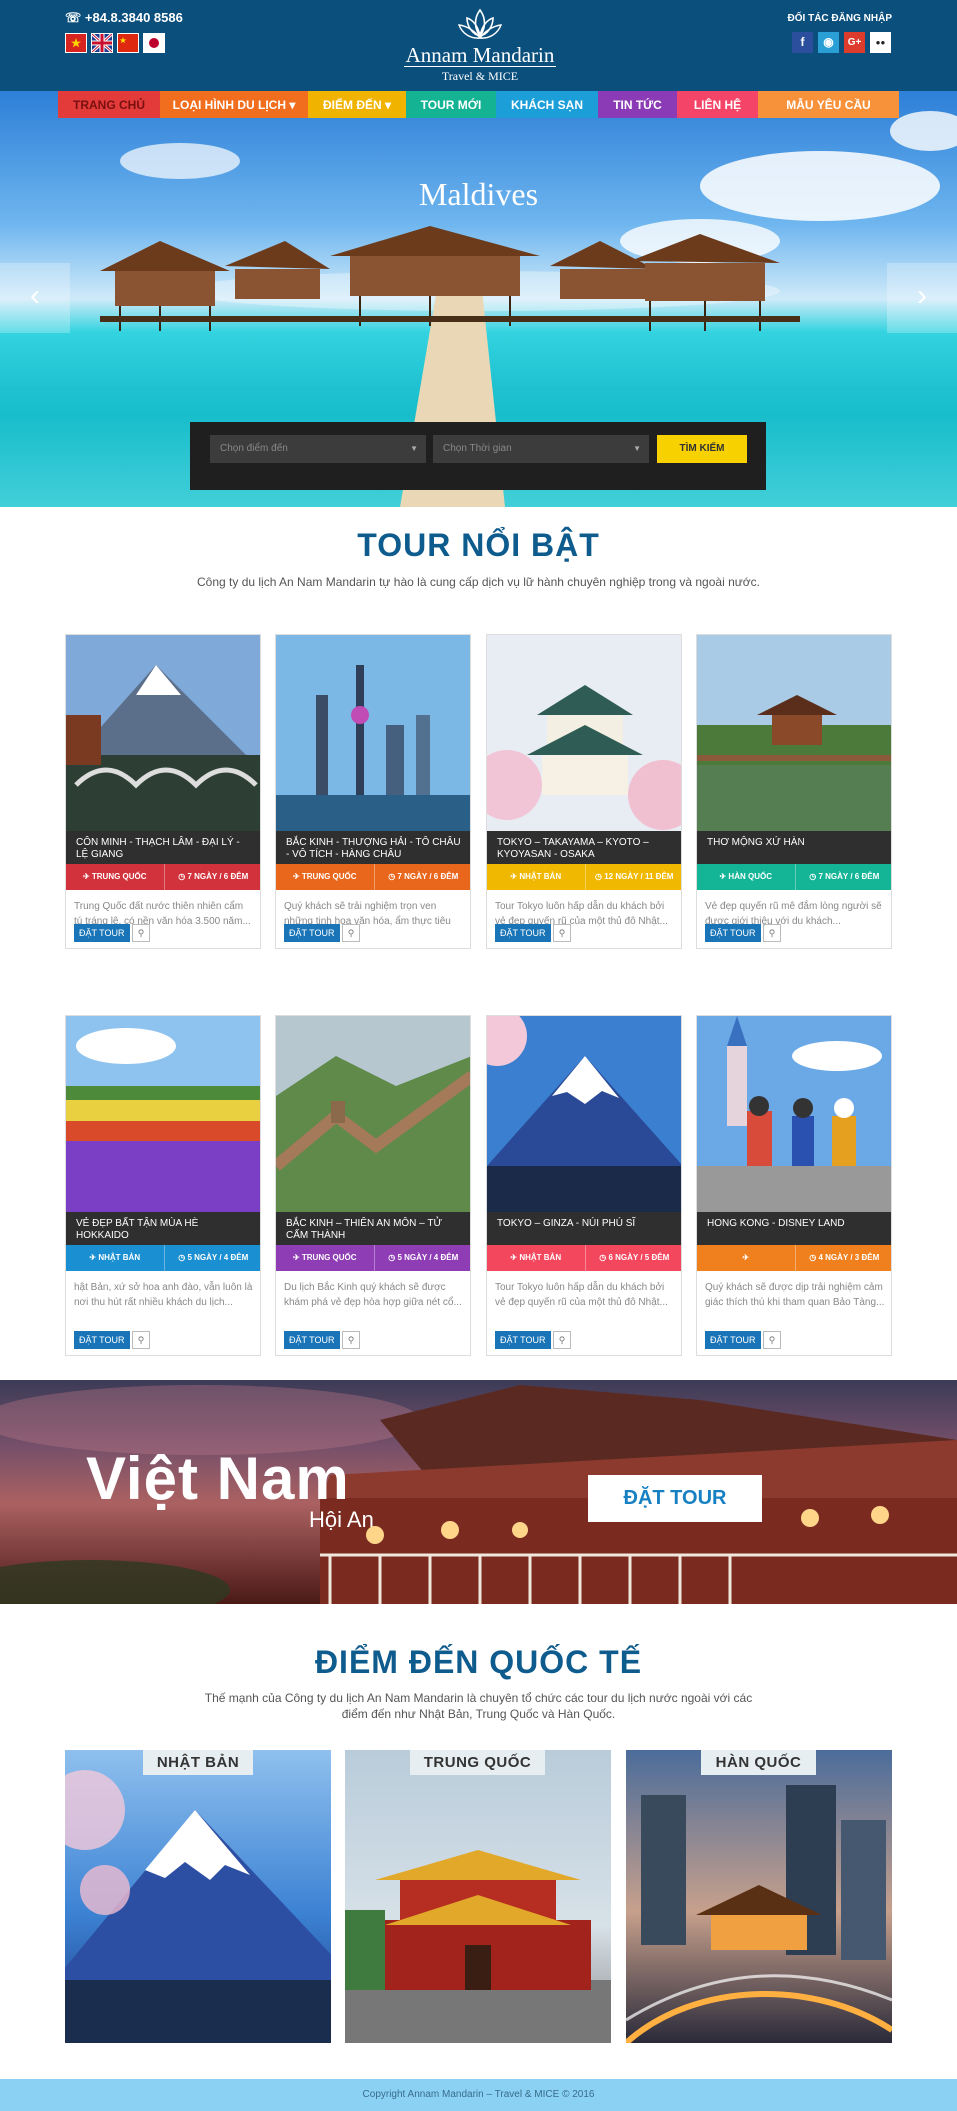 The image size is (957, 2111). I want to click on korea-image, so click(759, 1914).